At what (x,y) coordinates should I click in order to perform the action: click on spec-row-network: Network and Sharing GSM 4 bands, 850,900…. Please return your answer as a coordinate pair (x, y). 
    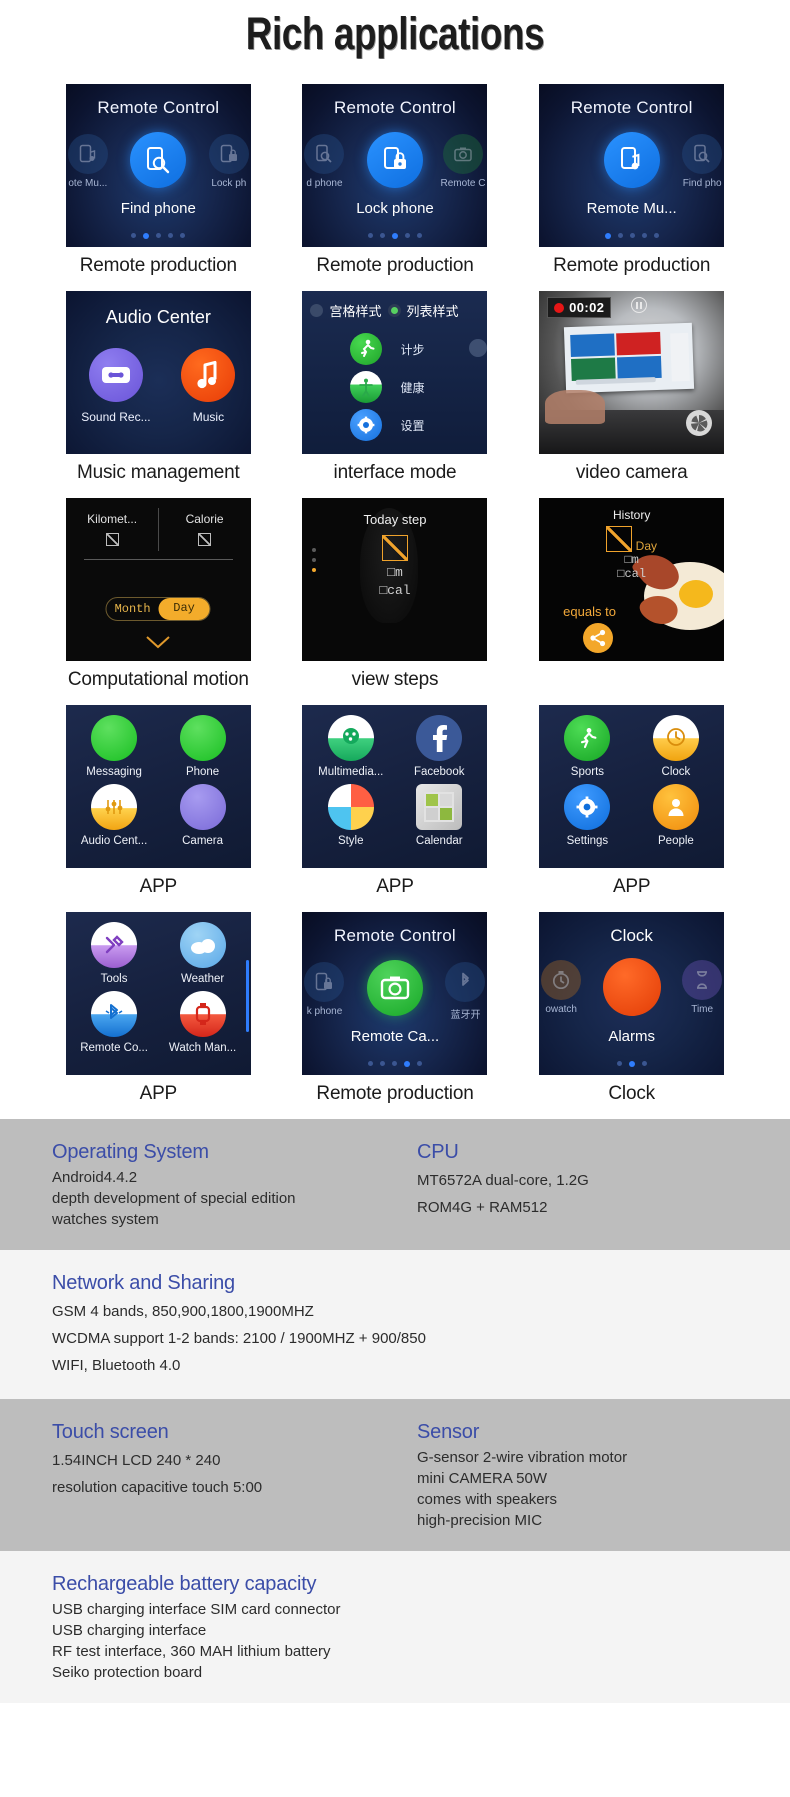
    Looking at the image, I should click on (395, 1324).